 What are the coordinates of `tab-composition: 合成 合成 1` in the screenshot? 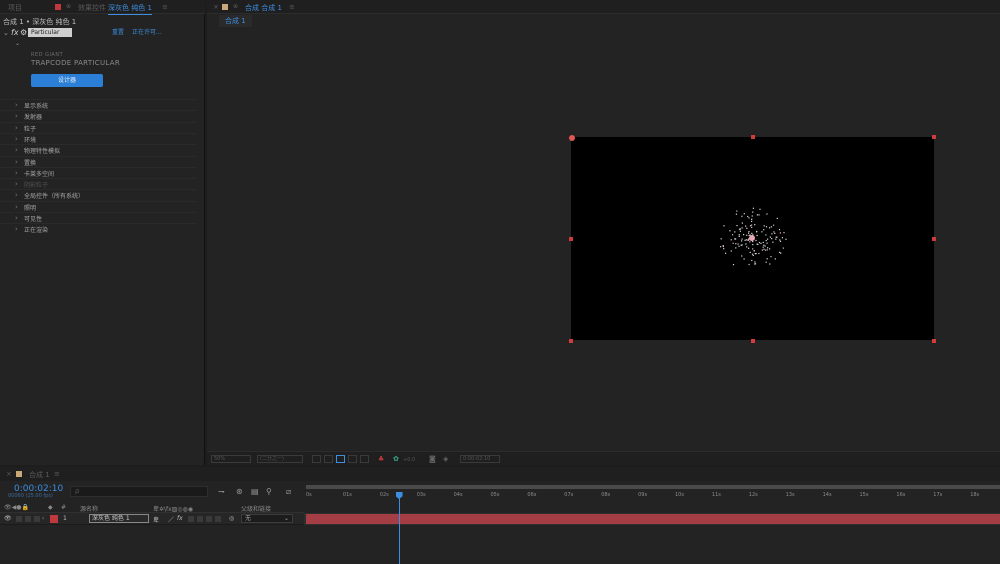 It's located at (263, 8).